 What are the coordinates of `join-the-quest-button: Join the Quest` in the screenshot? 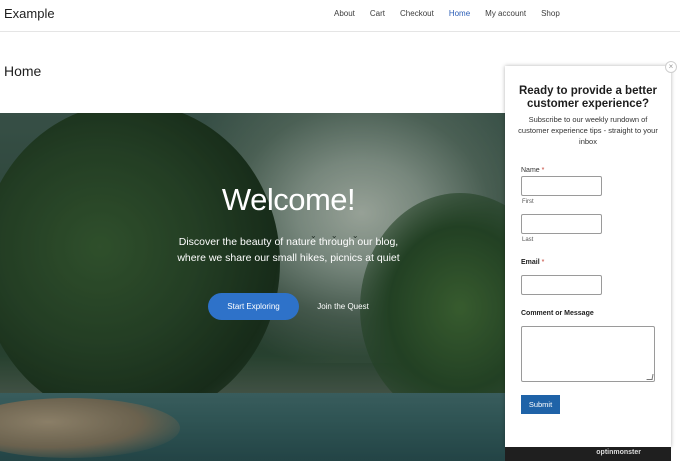 It's located at (343, 306).